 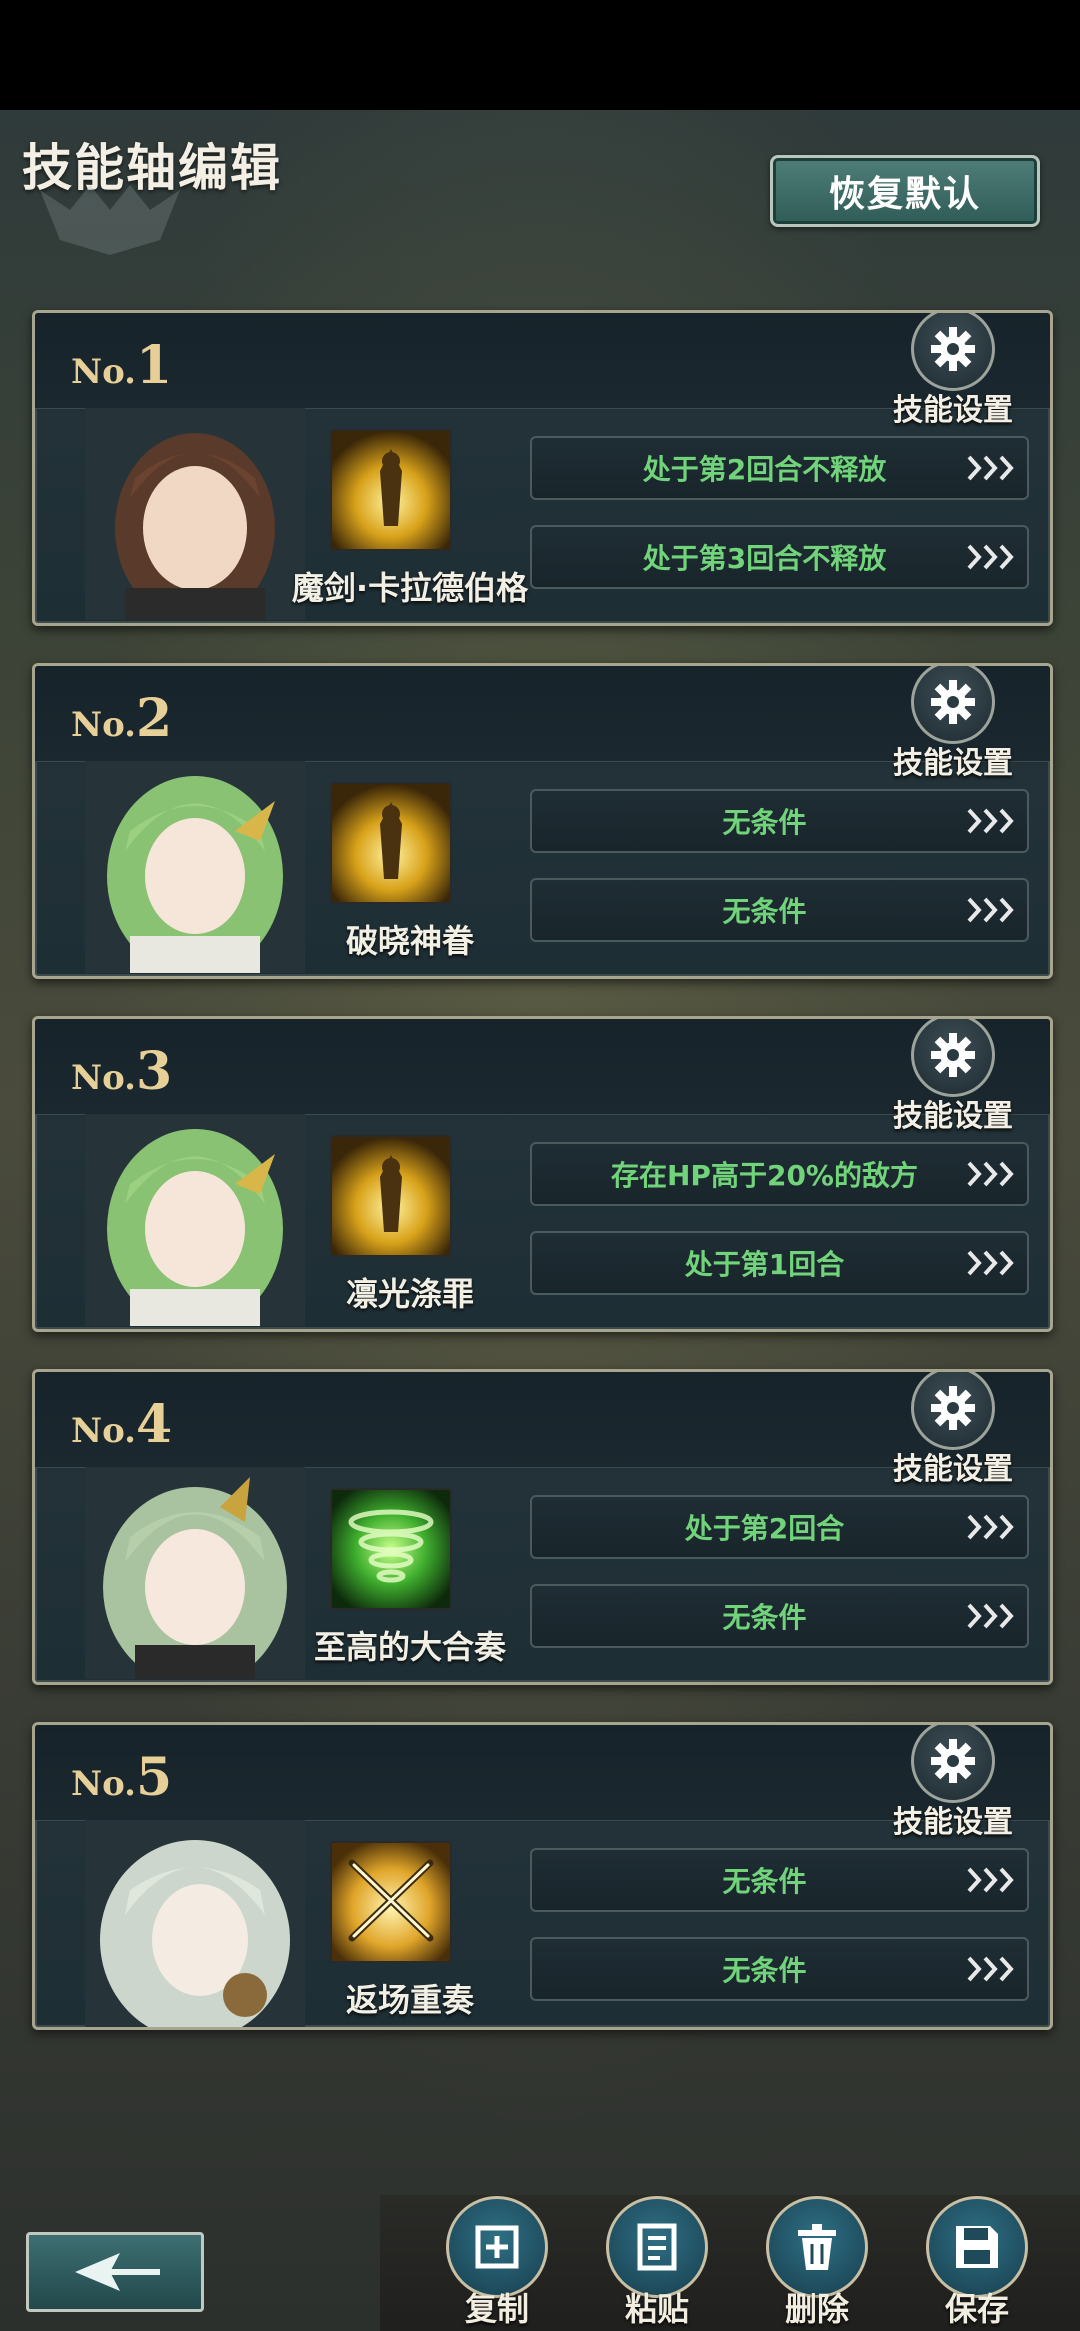 I want to click on slot-number: No.3, so click(x=122, y=1071).